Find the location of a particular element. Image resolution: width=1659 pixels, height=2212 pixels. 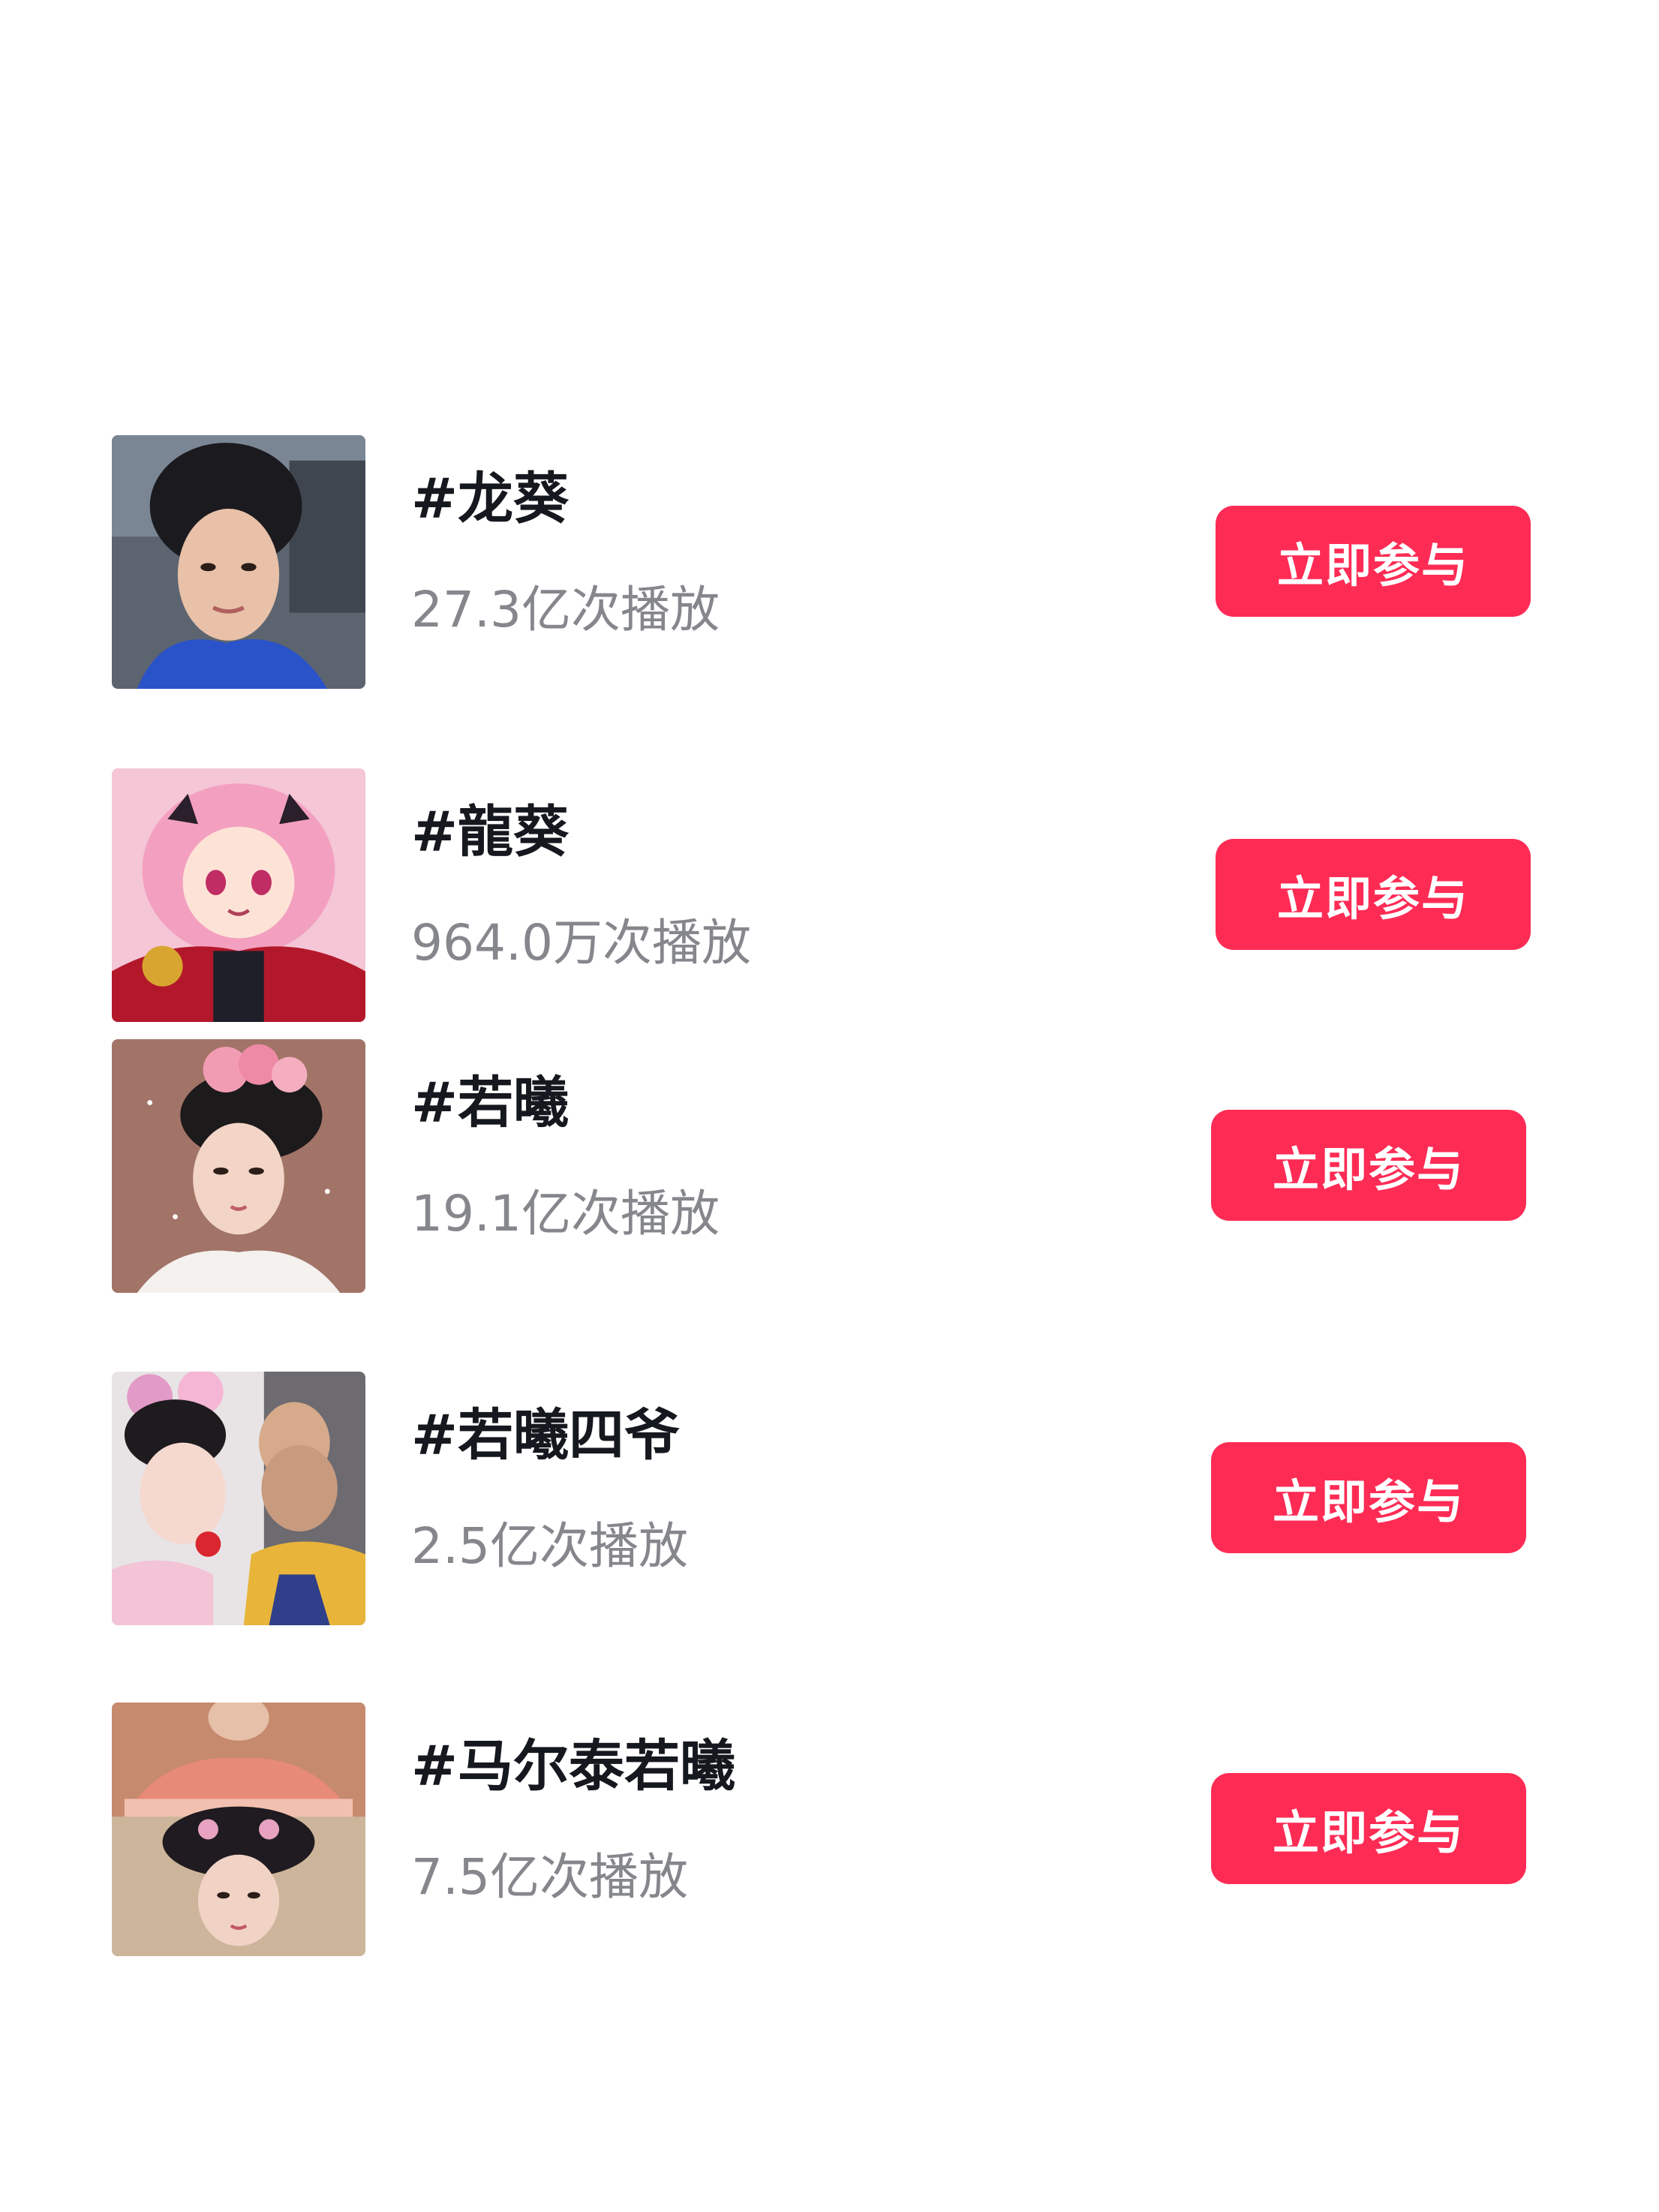

topic-title: #马尔泰若曦 is located at coordinates (573, 1766).